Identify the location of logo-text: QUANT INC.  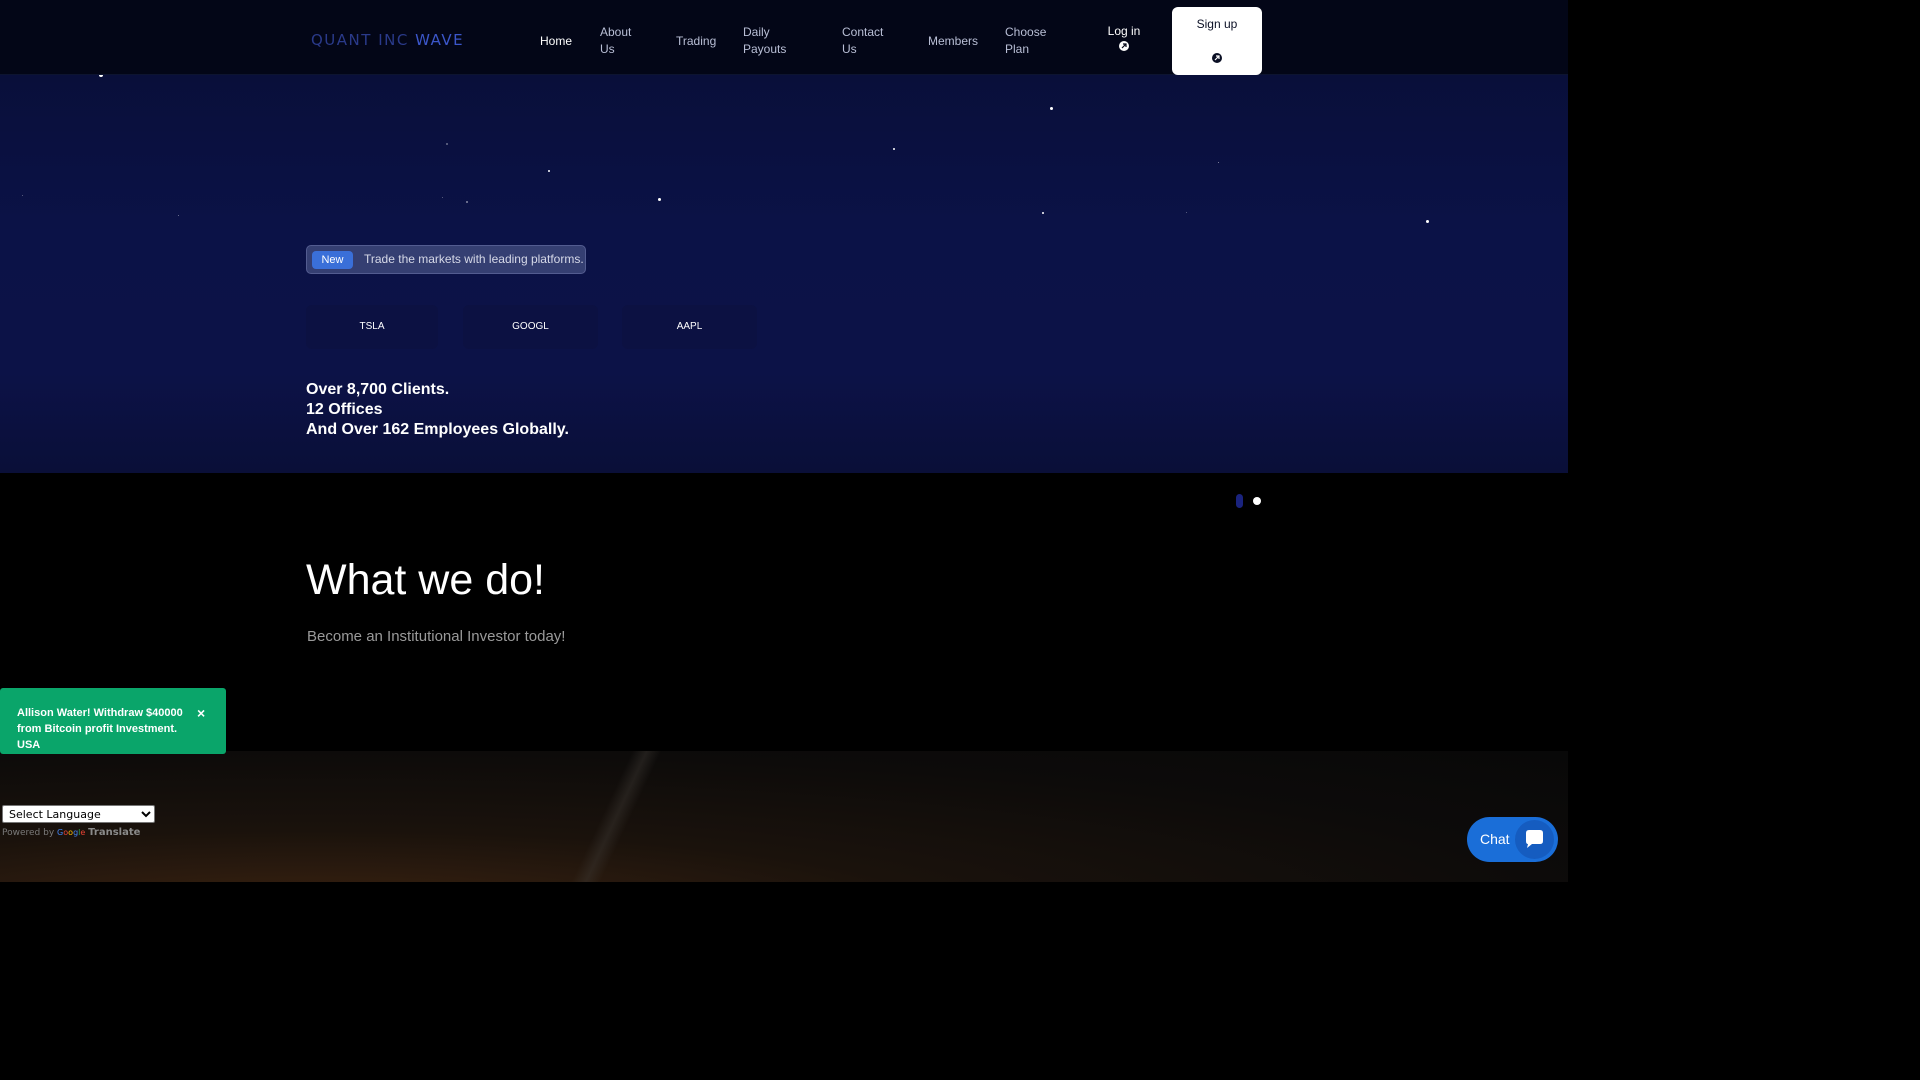
(363, 40).